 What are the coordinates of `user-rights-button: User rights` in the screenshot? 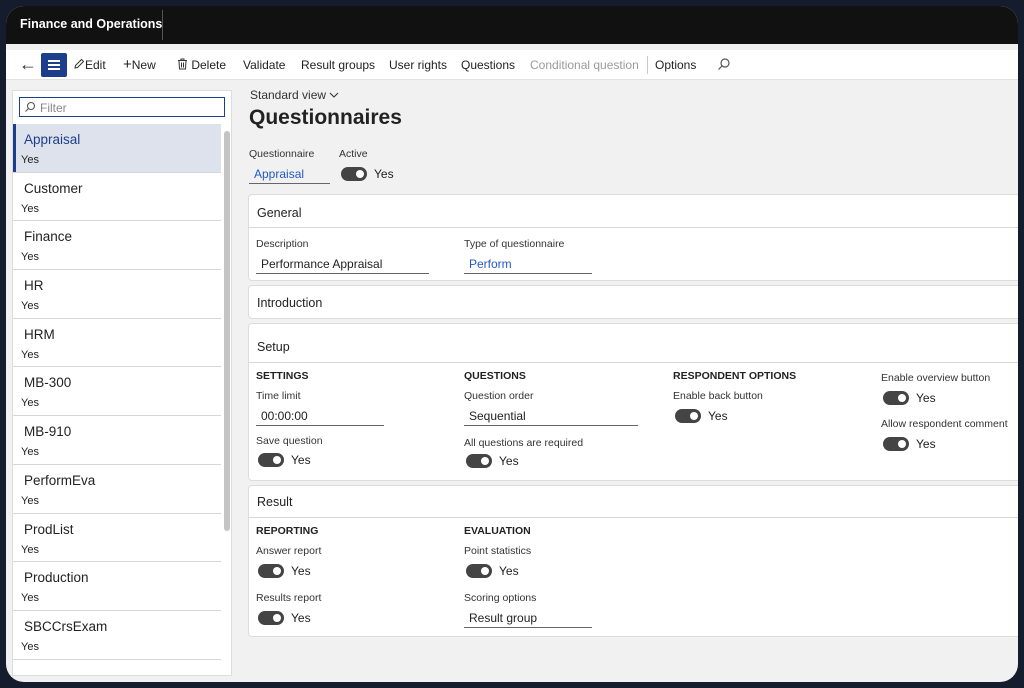 It's located at (418, 65).